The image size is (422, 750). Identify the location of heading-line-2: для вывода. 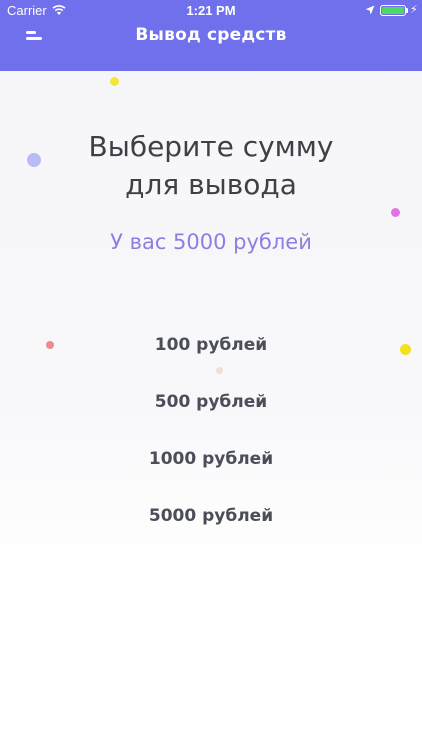
(211, 184).